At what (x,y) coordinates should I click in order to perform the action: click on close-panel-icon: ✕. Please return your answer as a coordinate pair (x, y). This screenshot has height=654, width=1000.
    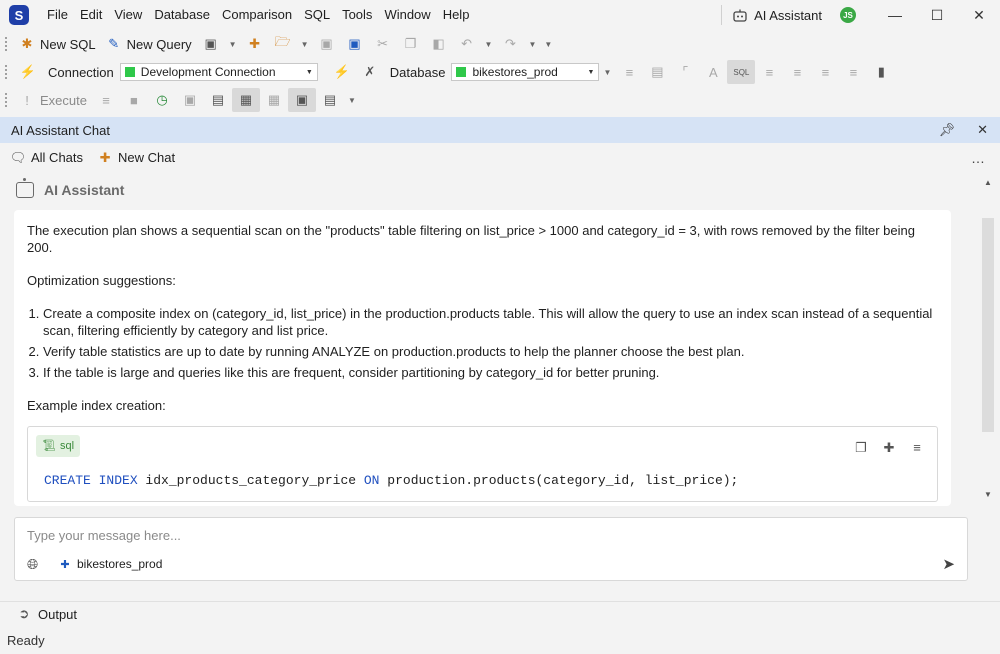
    Looking at the image, I should click on (982, 130).